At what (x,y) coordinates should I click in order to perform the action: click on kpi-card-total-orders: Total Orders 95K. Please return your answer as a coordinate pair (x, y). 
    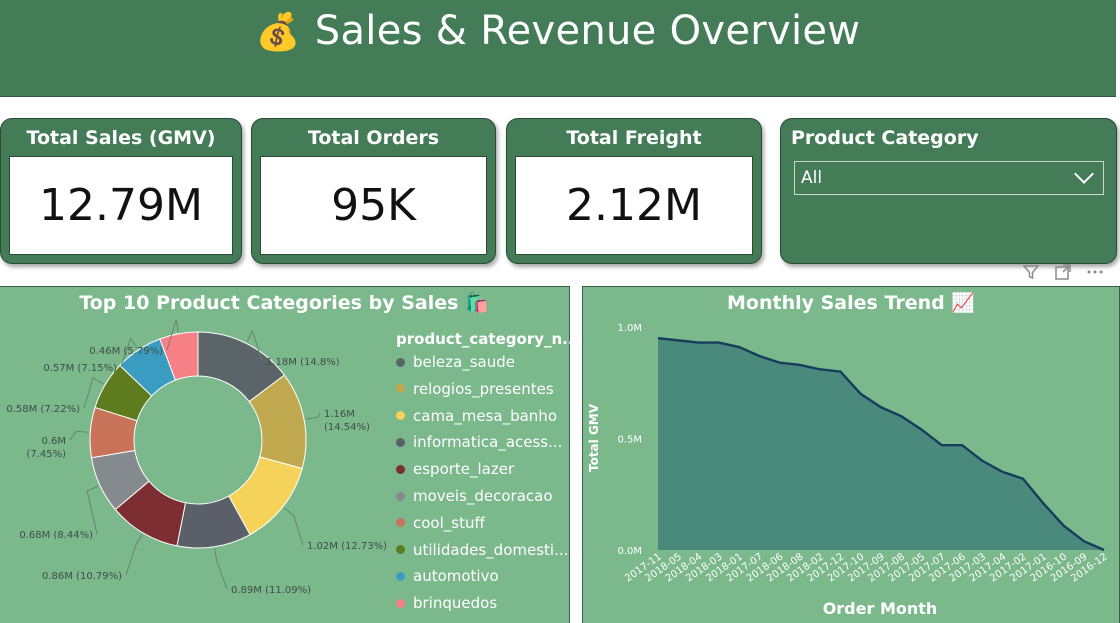
    Looking at the image, I should click on (373, 191).